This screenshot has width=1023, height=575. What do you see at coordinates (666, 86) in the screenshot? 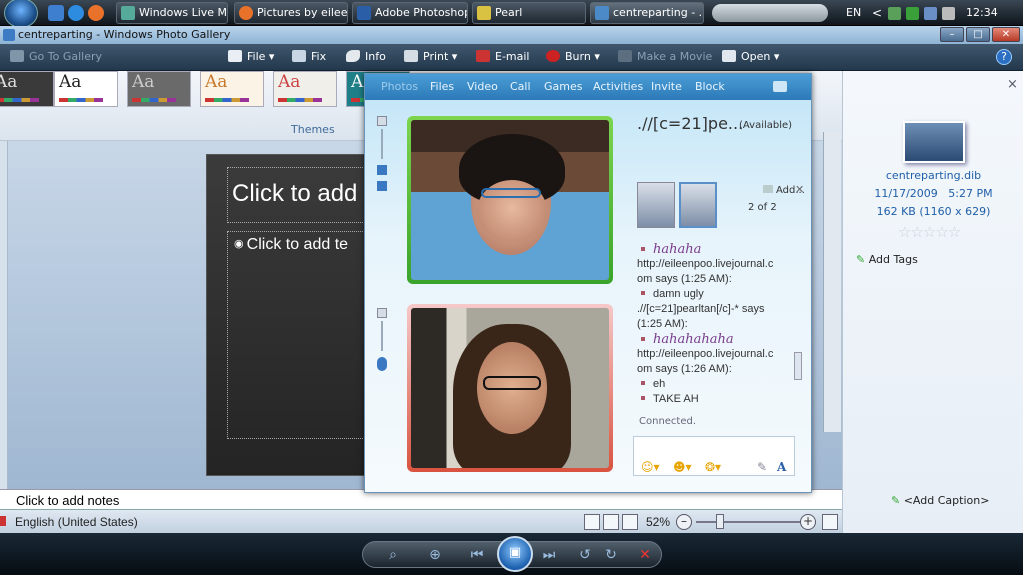
I see `tab-invite: Invite` at bounding box center [666, 86].